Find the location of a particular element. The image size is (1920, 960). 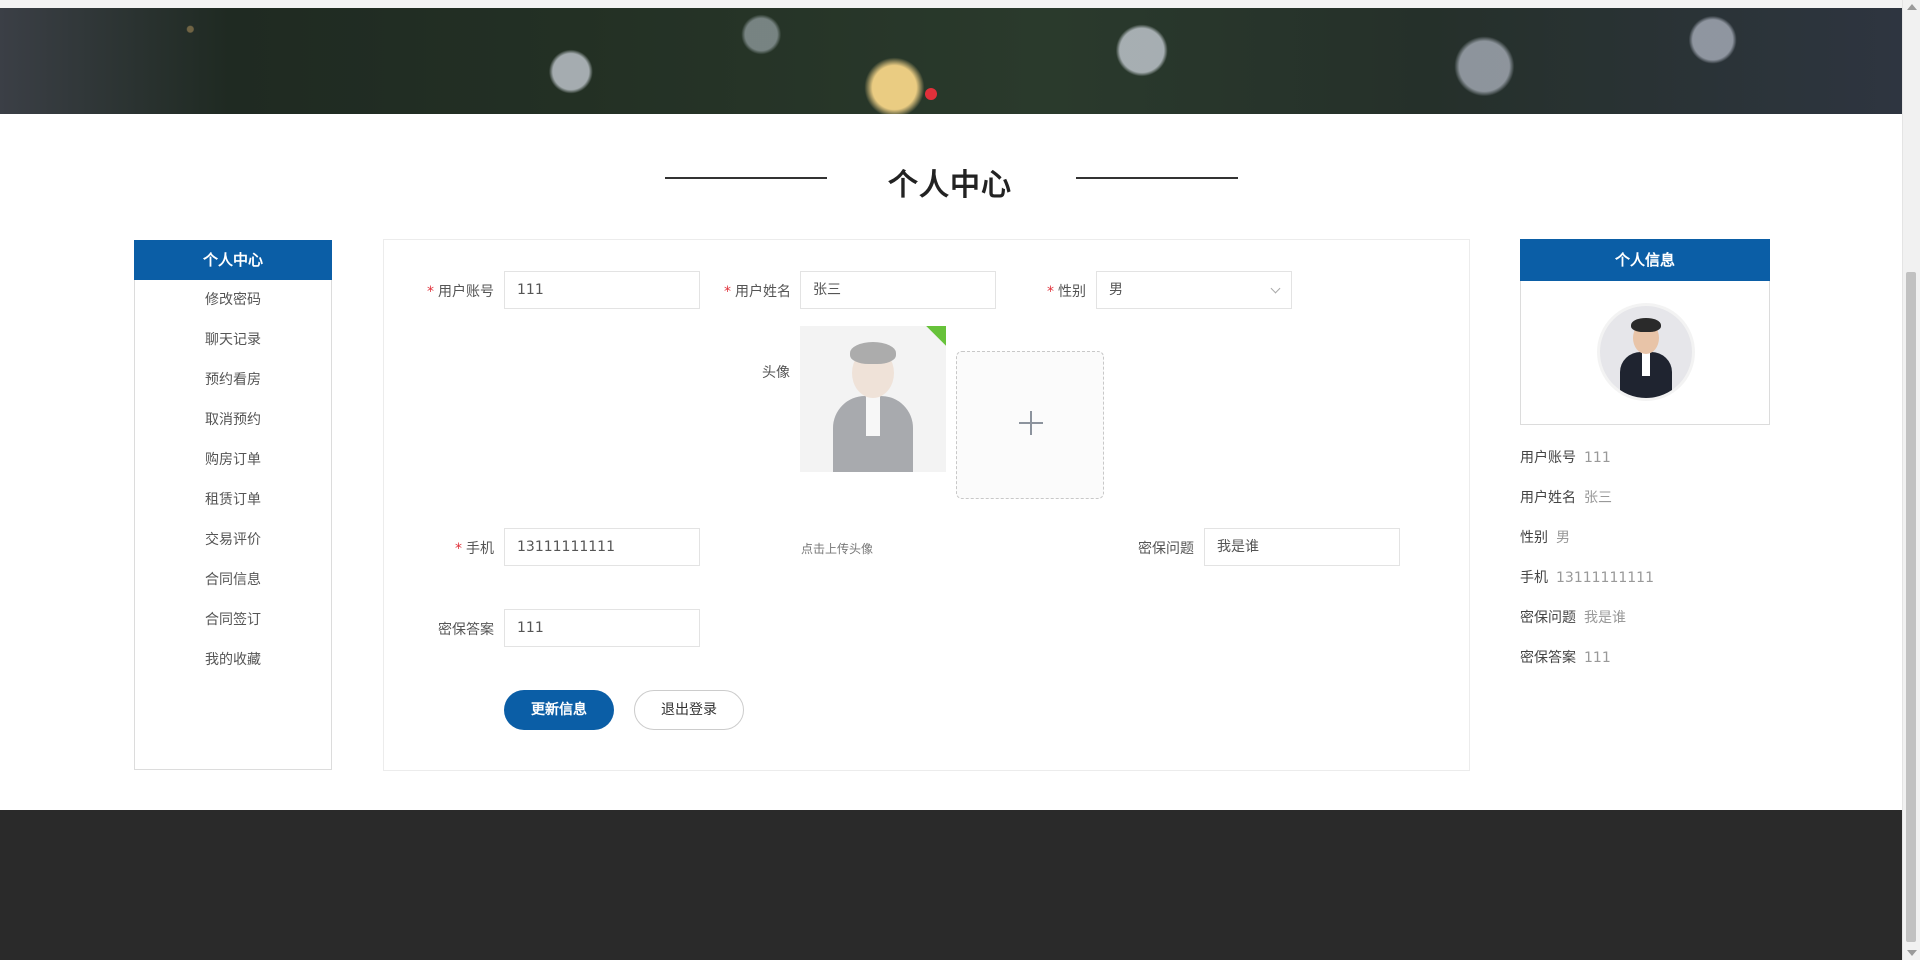

avatar-label: 头像 is located at coordinates (776, 373).